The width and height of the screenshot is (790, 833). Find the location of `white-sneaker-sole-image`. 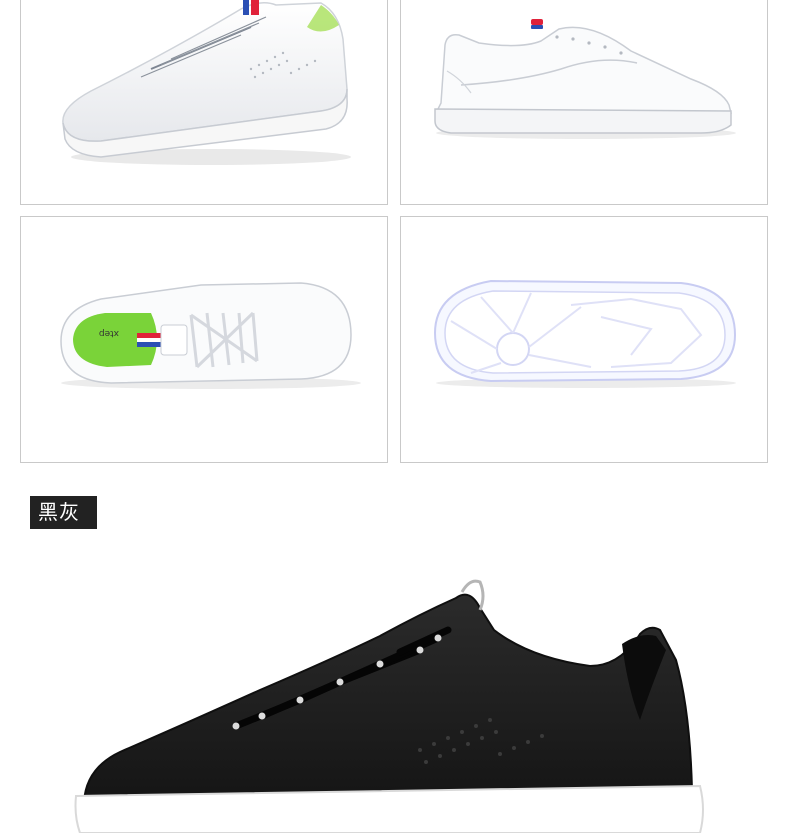

white-sneaker-sole-image is located at coordinates (585, 333).